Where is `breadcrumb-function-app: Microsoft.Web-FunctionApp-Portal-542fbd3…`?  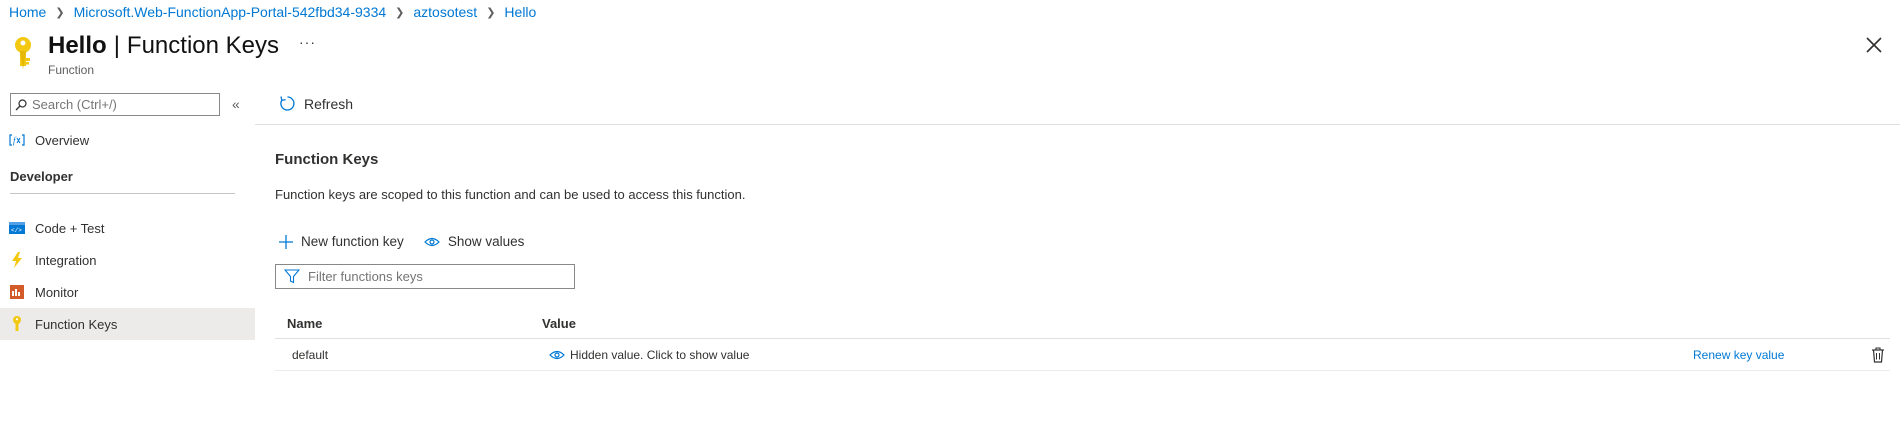 breadcrumb-function-app: Microsoft.Web-FunctionApp-Portal-542fbd3… is located at coordinates (230, 12).